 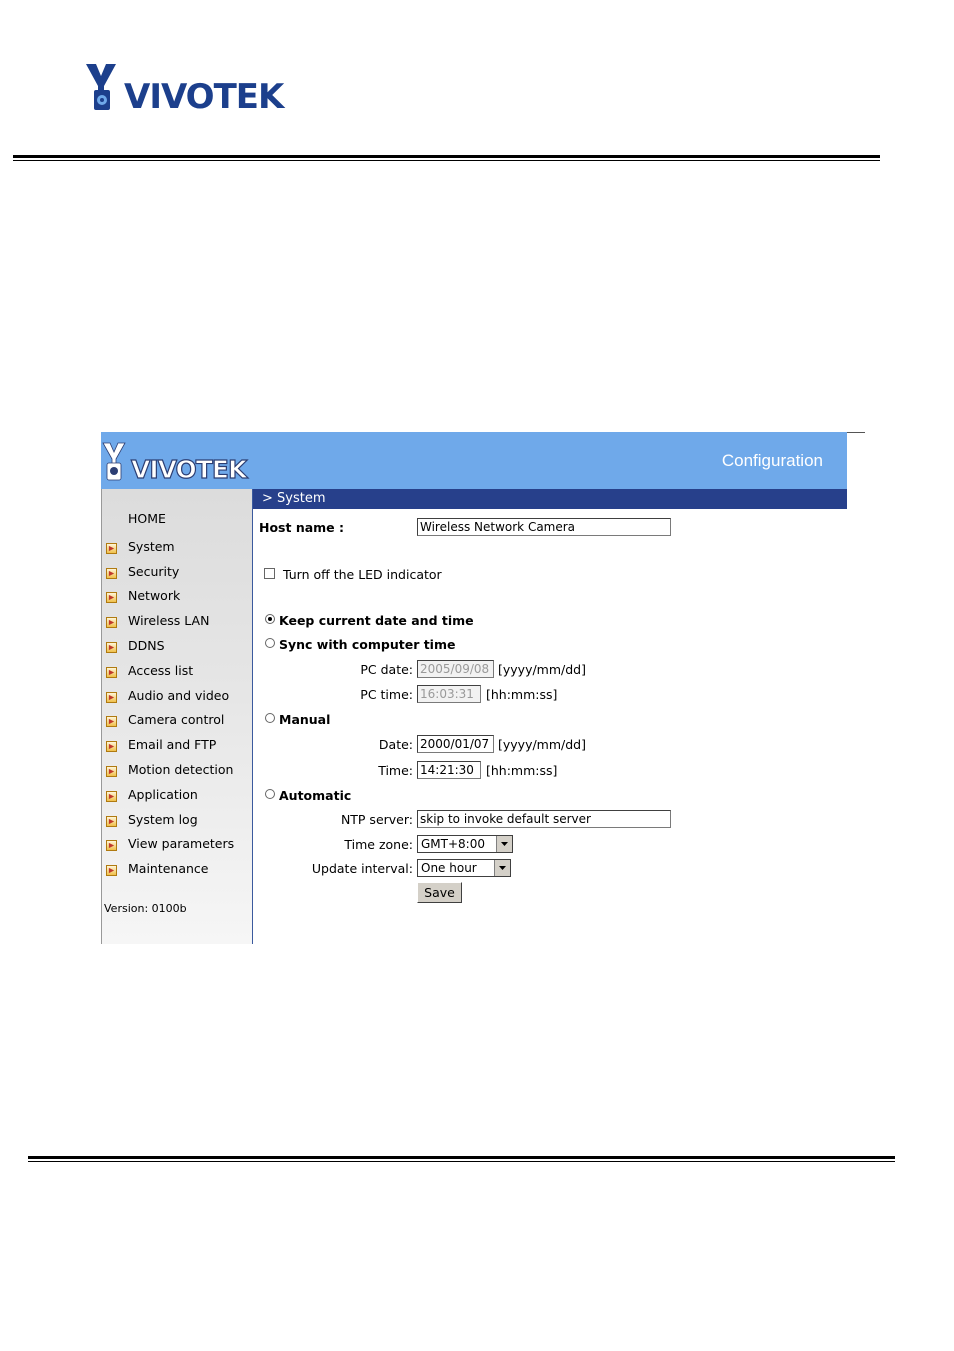 What do you see at coordinates (362, 574) in the screenshot?
I see `led-label: Turn off the LED indicator` at bounding box center [362, 574].